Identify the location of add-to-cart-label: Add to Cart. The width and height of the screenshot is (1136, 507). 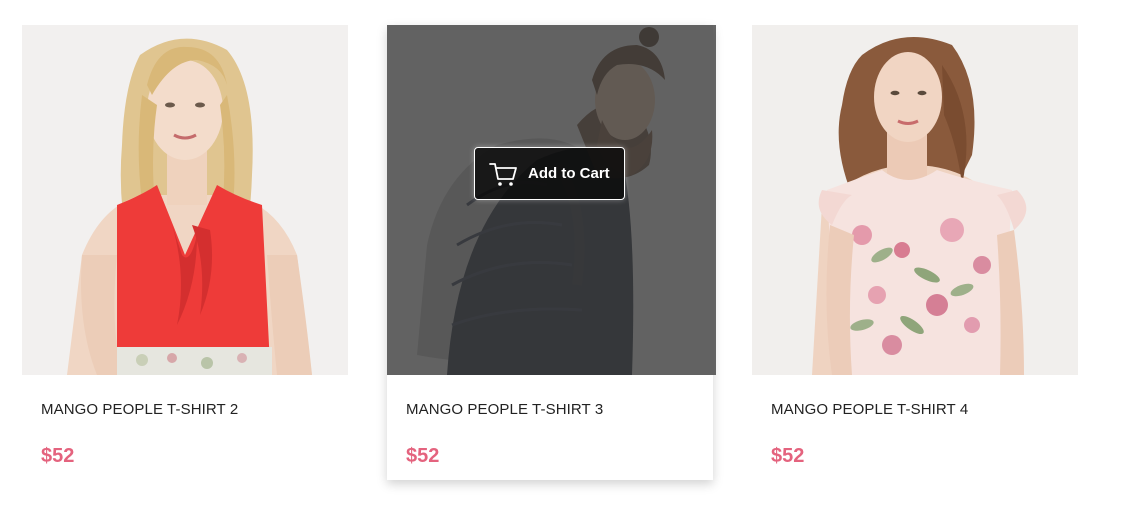
(569, 173).